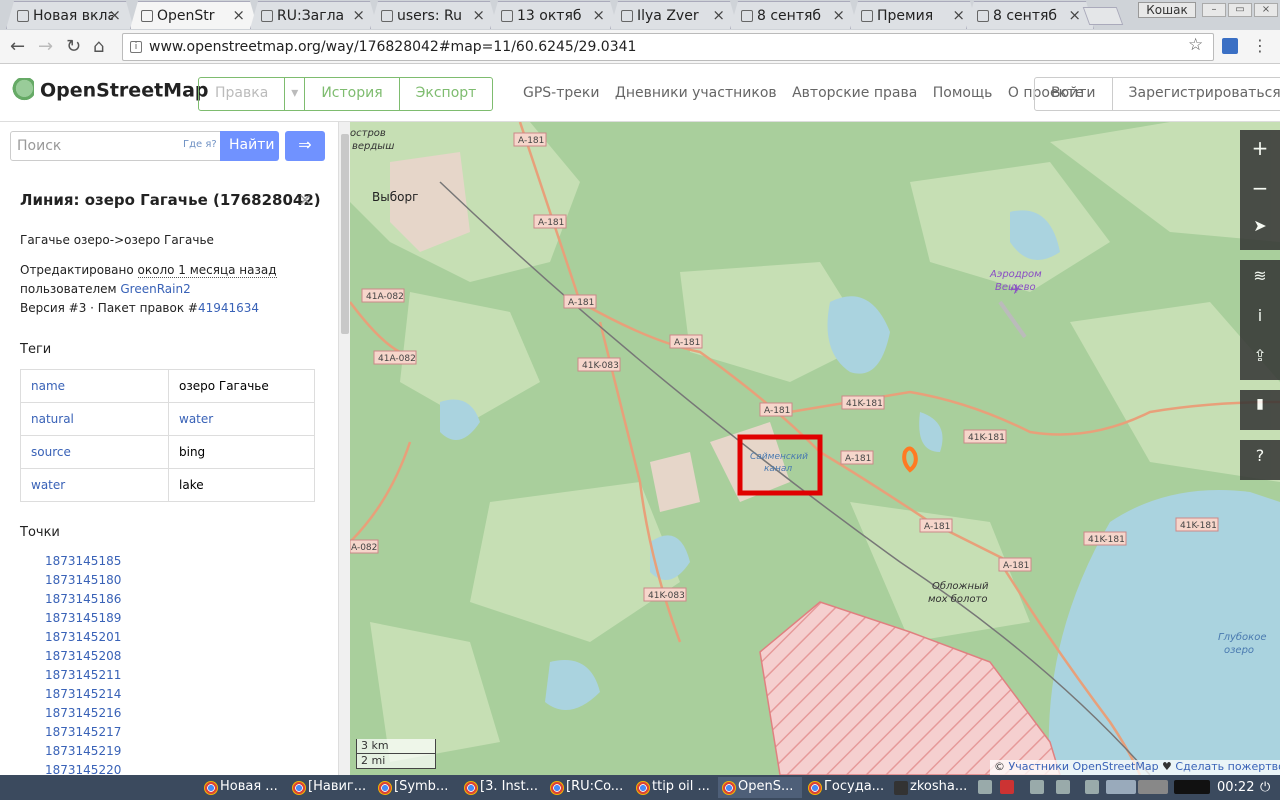 This screenshot has width=1280, height=800. What do you see at coordinates (1084, 766) in the screenshot?
I see `attribution-link: Участники OpenStreetMap` at bounding box center [1084, 766].